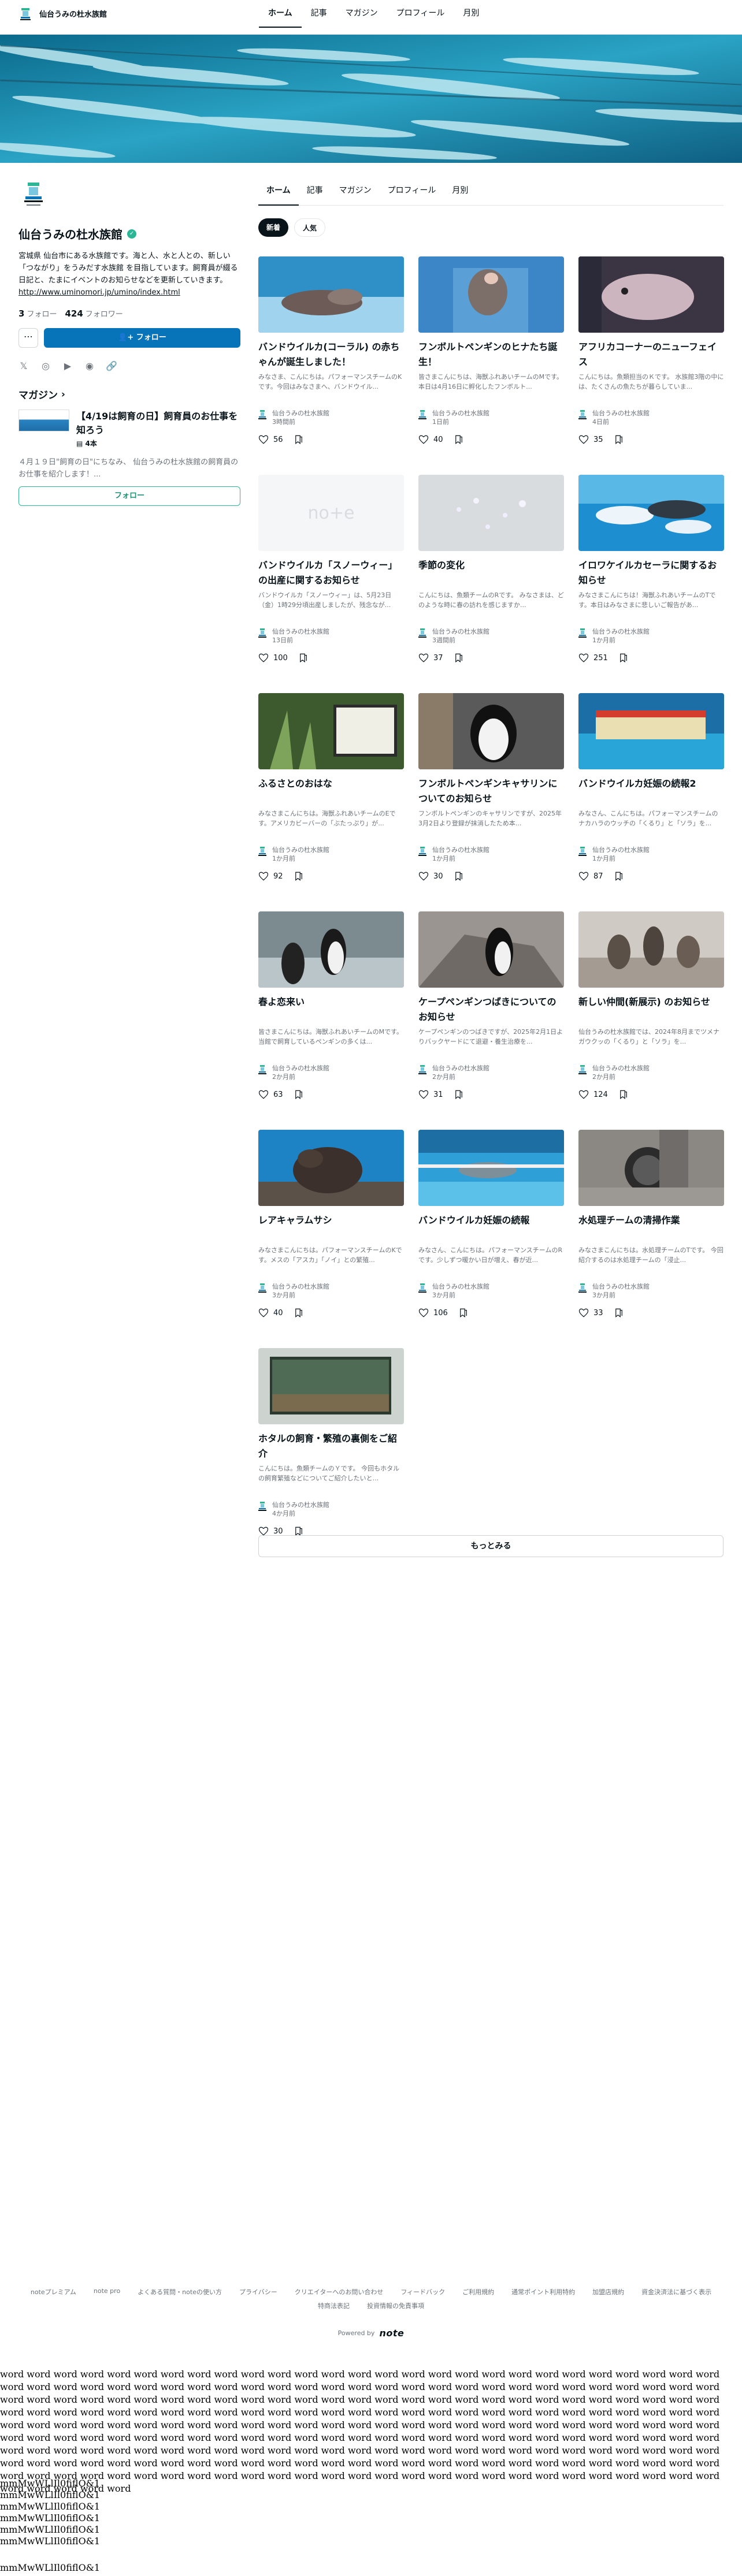 This screenshot has height=2576, width=742. Describe the element at coordinates (278, 876) in the screenshot. I see `like-count: 92` at that location.